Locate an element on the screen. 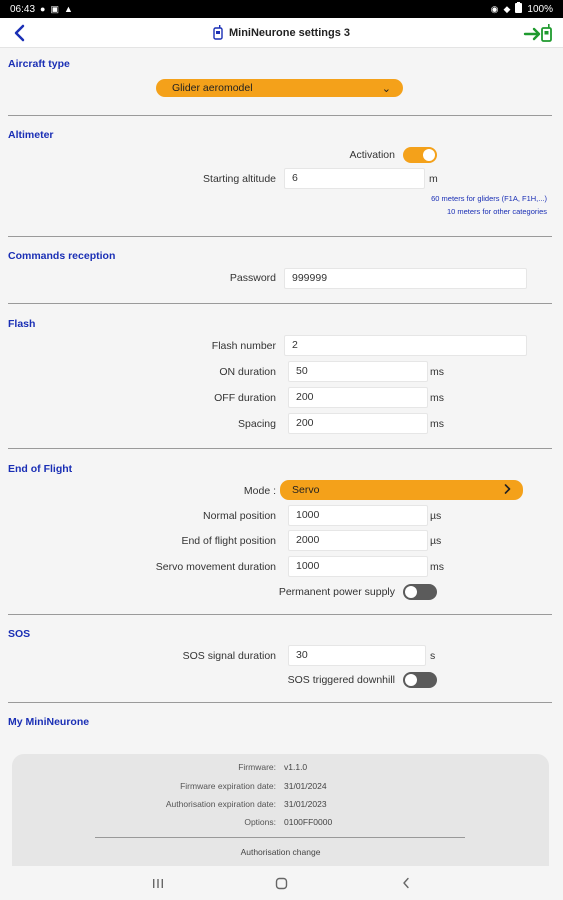  exit-device-icon is located at coordinates (537, 33).